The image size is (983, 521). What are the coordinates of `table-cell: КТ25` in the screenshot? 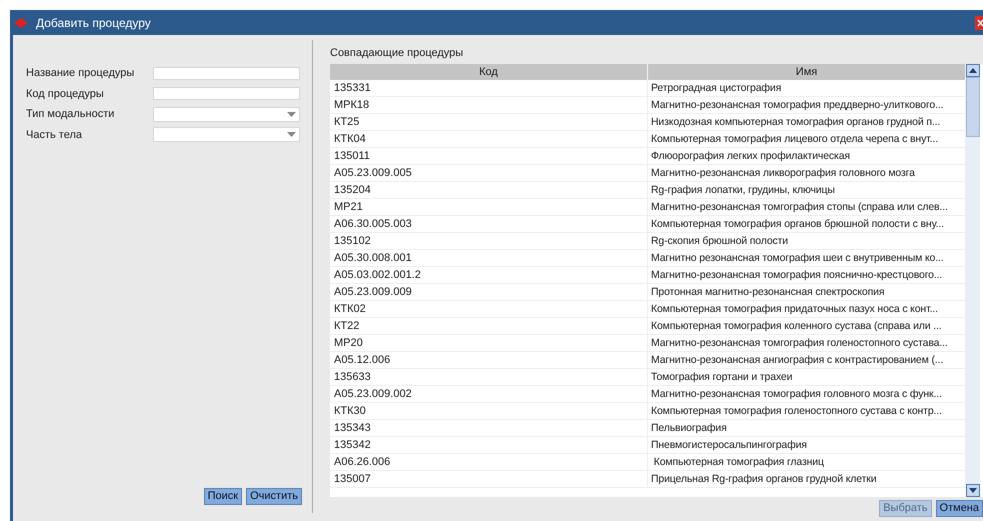 It's located at (489, 122).